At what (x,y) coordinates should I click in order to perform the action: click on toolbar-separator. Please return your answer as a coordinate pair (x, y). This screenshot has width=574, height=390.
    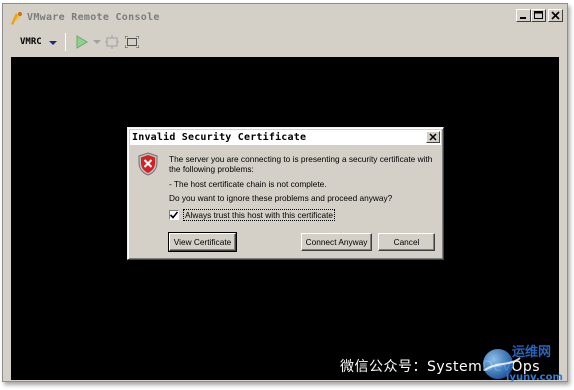
    Looking at the image, I should click on (65, 42).